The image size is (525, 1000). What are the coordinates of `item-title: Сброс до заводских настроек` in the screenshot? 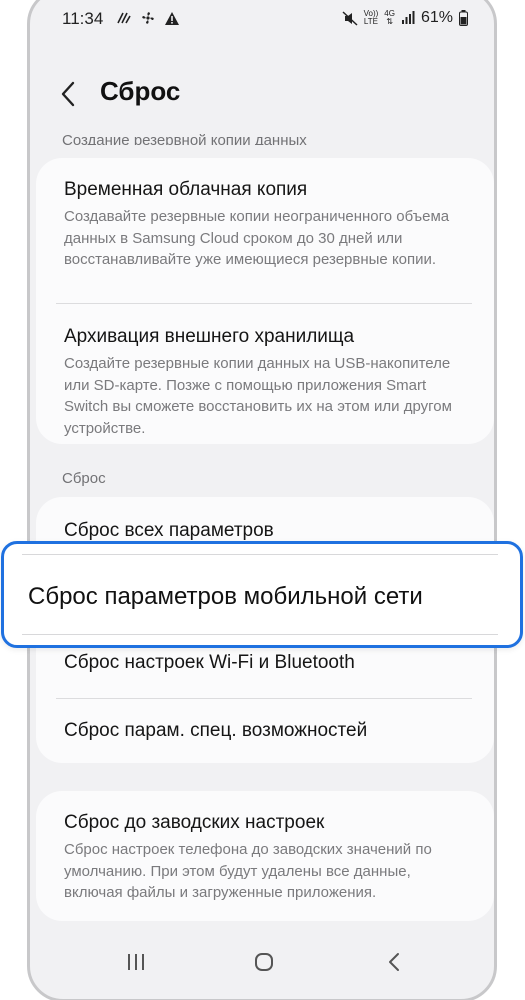 It's located at (194, 822).